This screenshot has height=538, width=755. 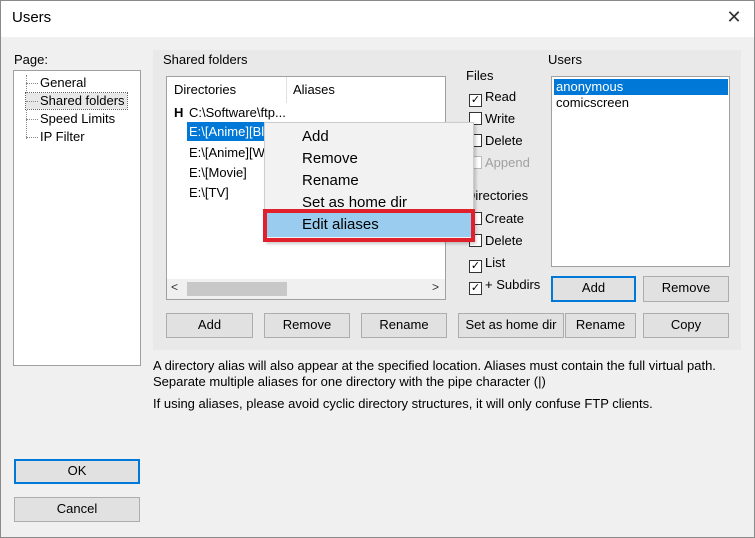 I want to click on remove-folder-button: Remove, so click(x=307, y=325).